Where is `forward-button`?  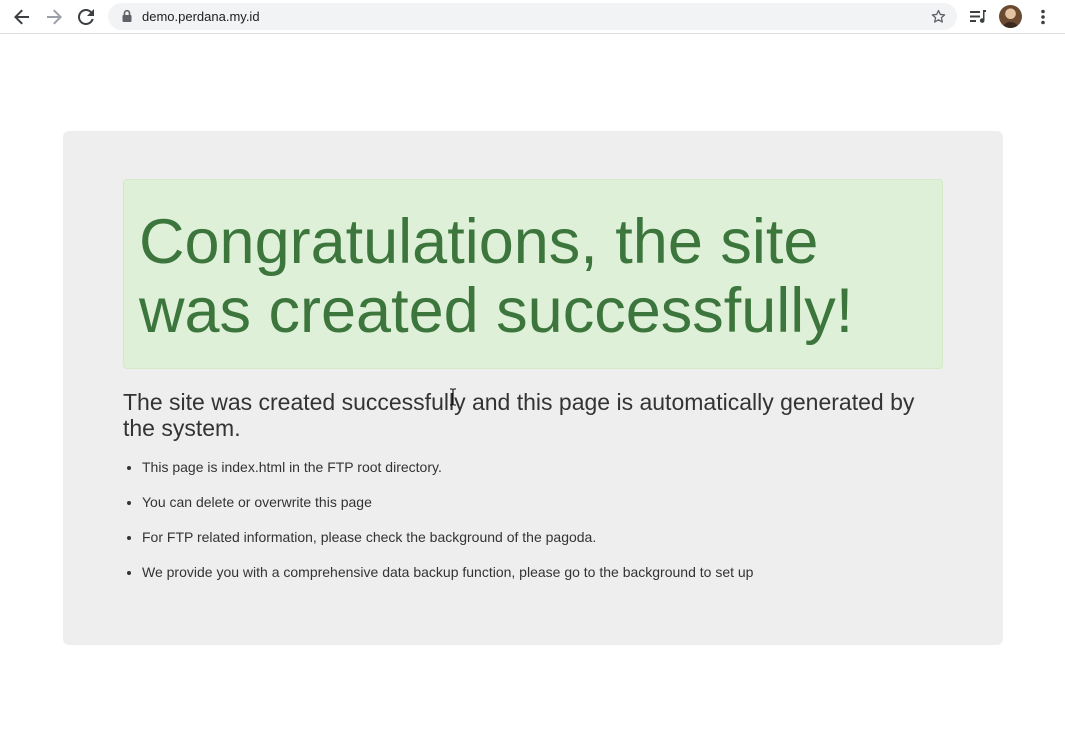
forward-button is located at coordinates (54, 17).